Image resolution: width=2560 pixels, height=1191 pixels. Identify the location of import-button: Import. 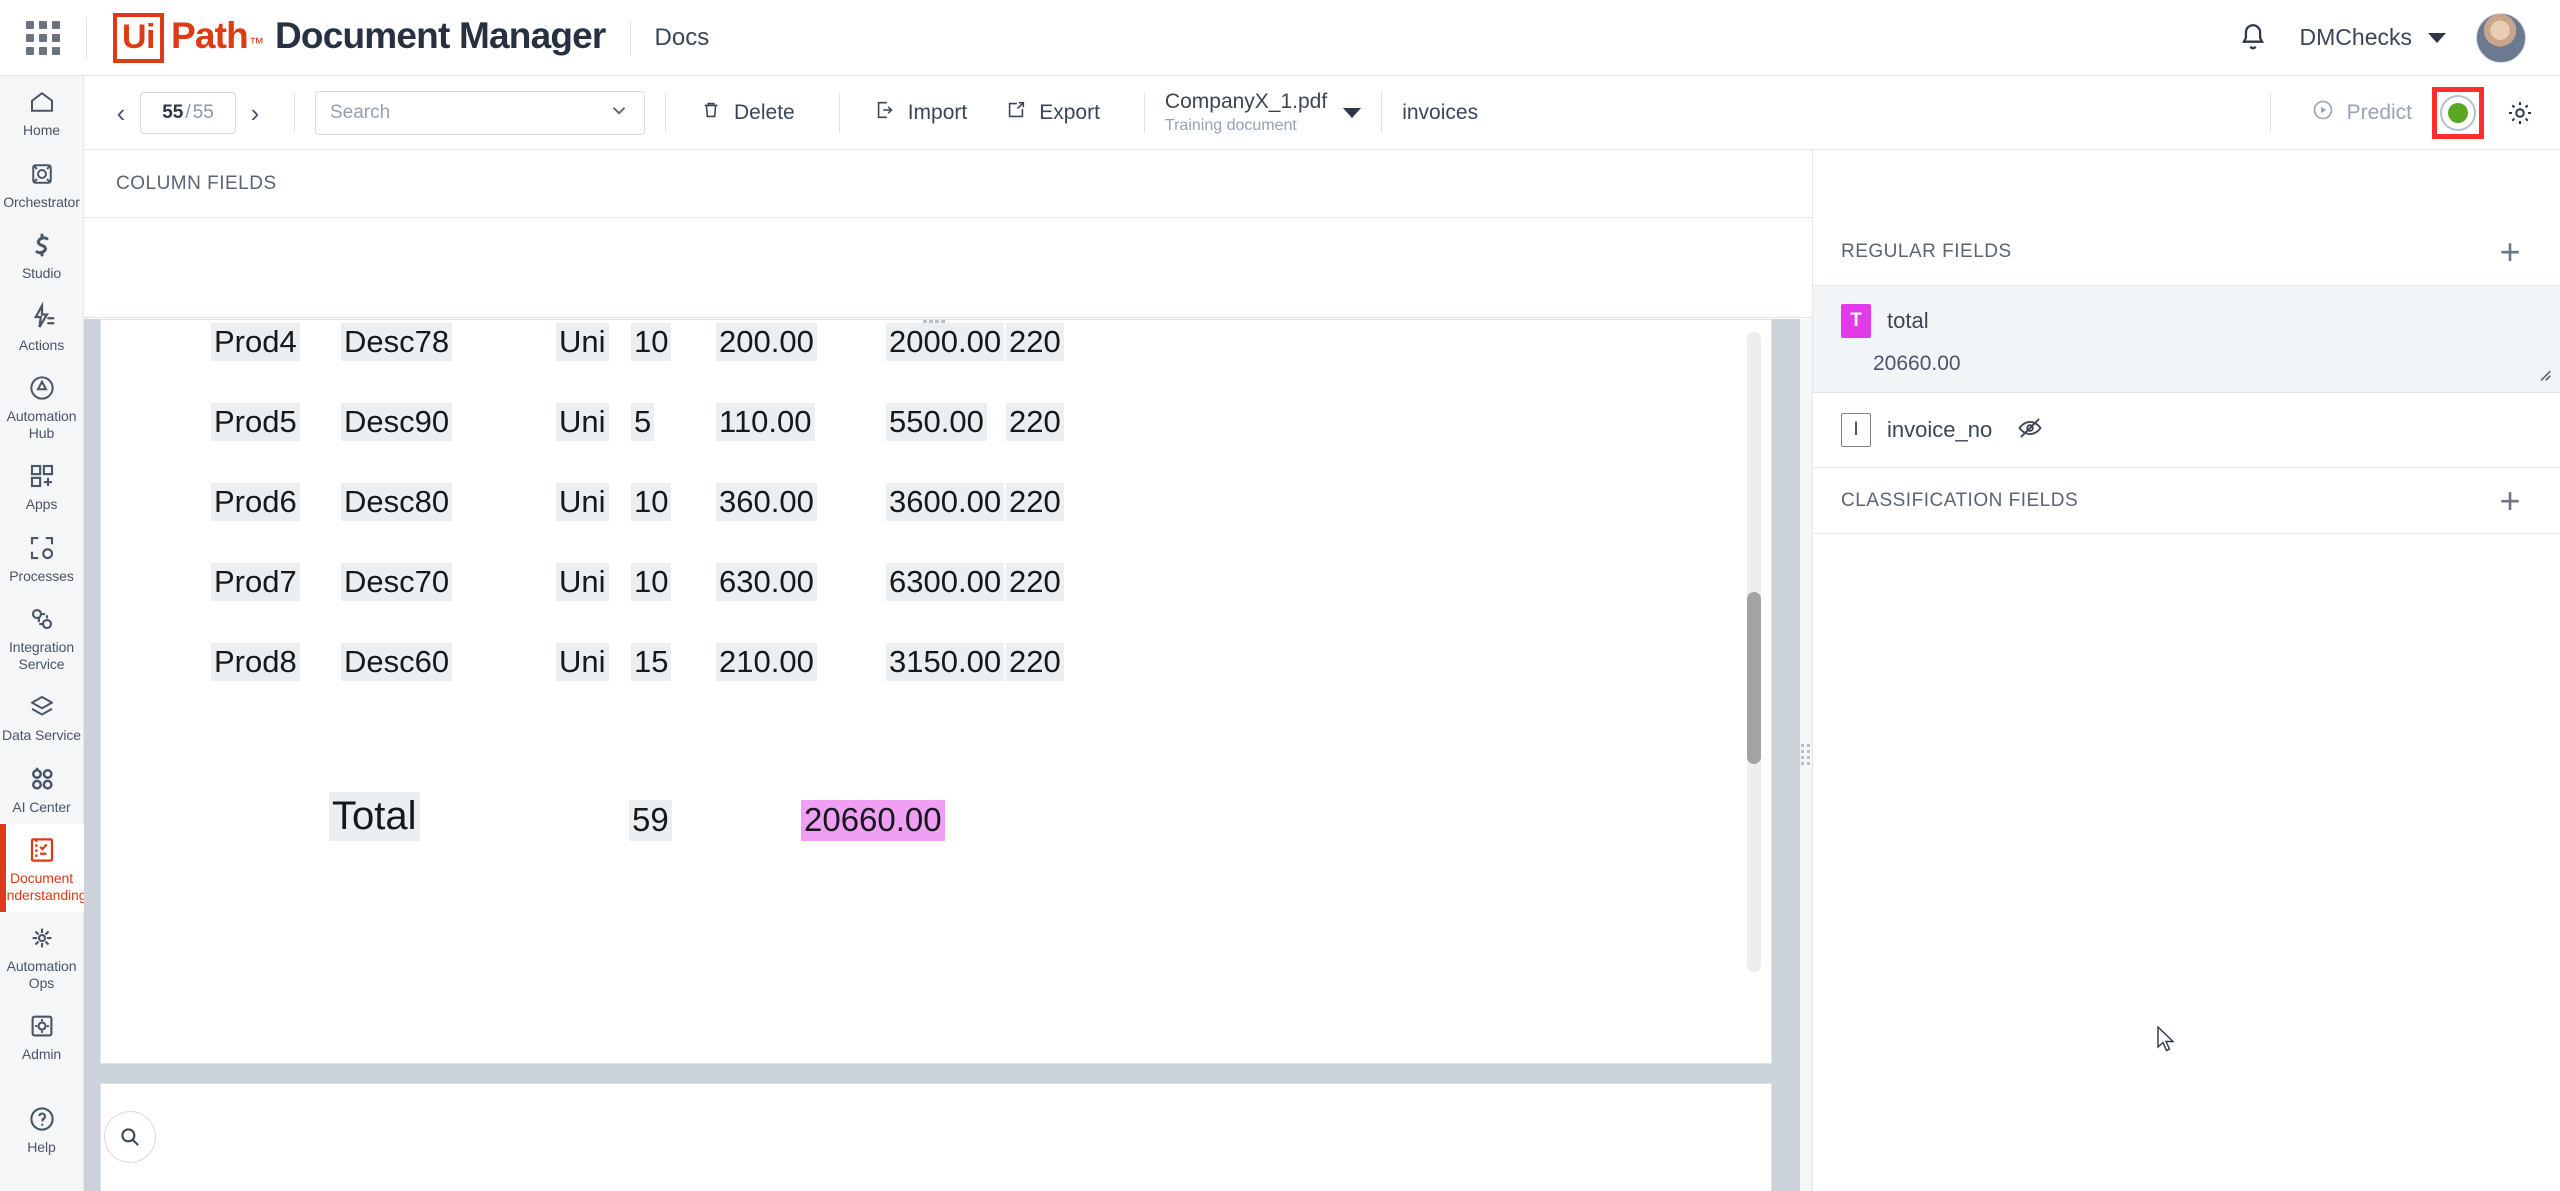
(921, 113).